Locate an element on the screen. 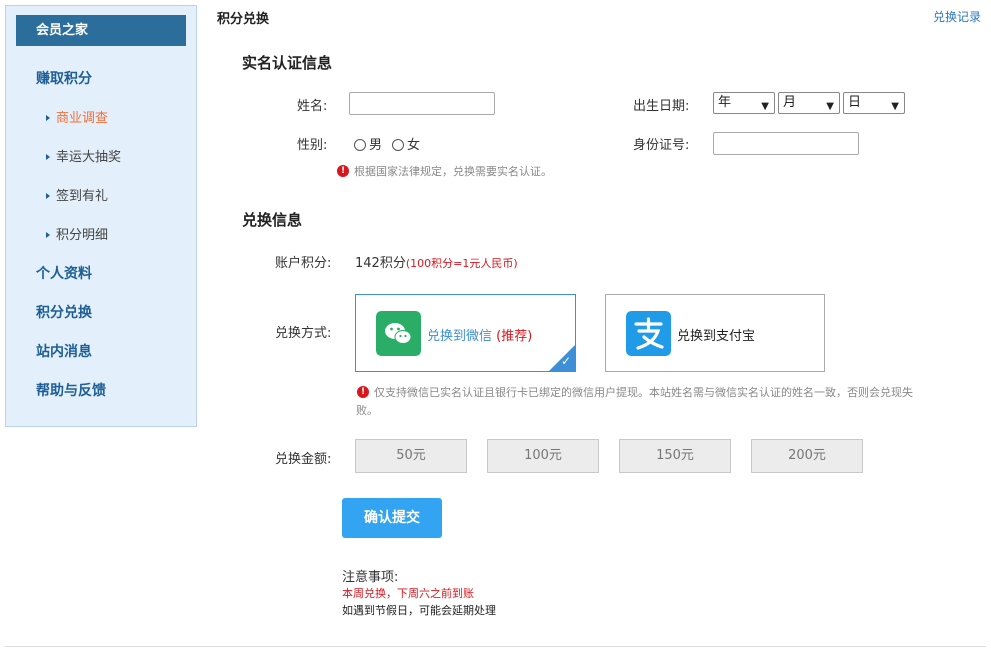 The image size is (991, 648). wechat-text: 兑换到微信 is located at coordinates (460, 336).